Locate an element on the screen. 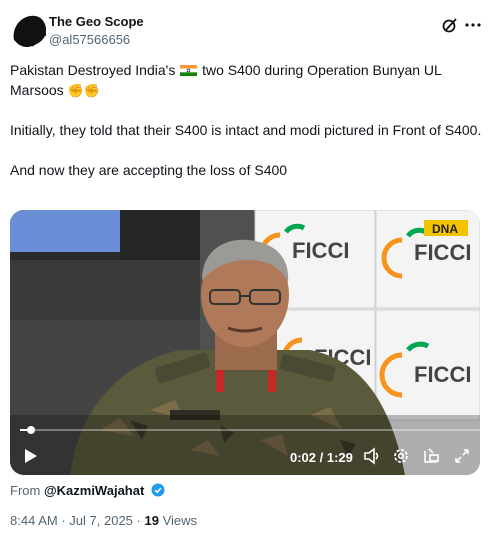  from-attribution: From @KazmiWajahat is located at coordinates (87, 490).